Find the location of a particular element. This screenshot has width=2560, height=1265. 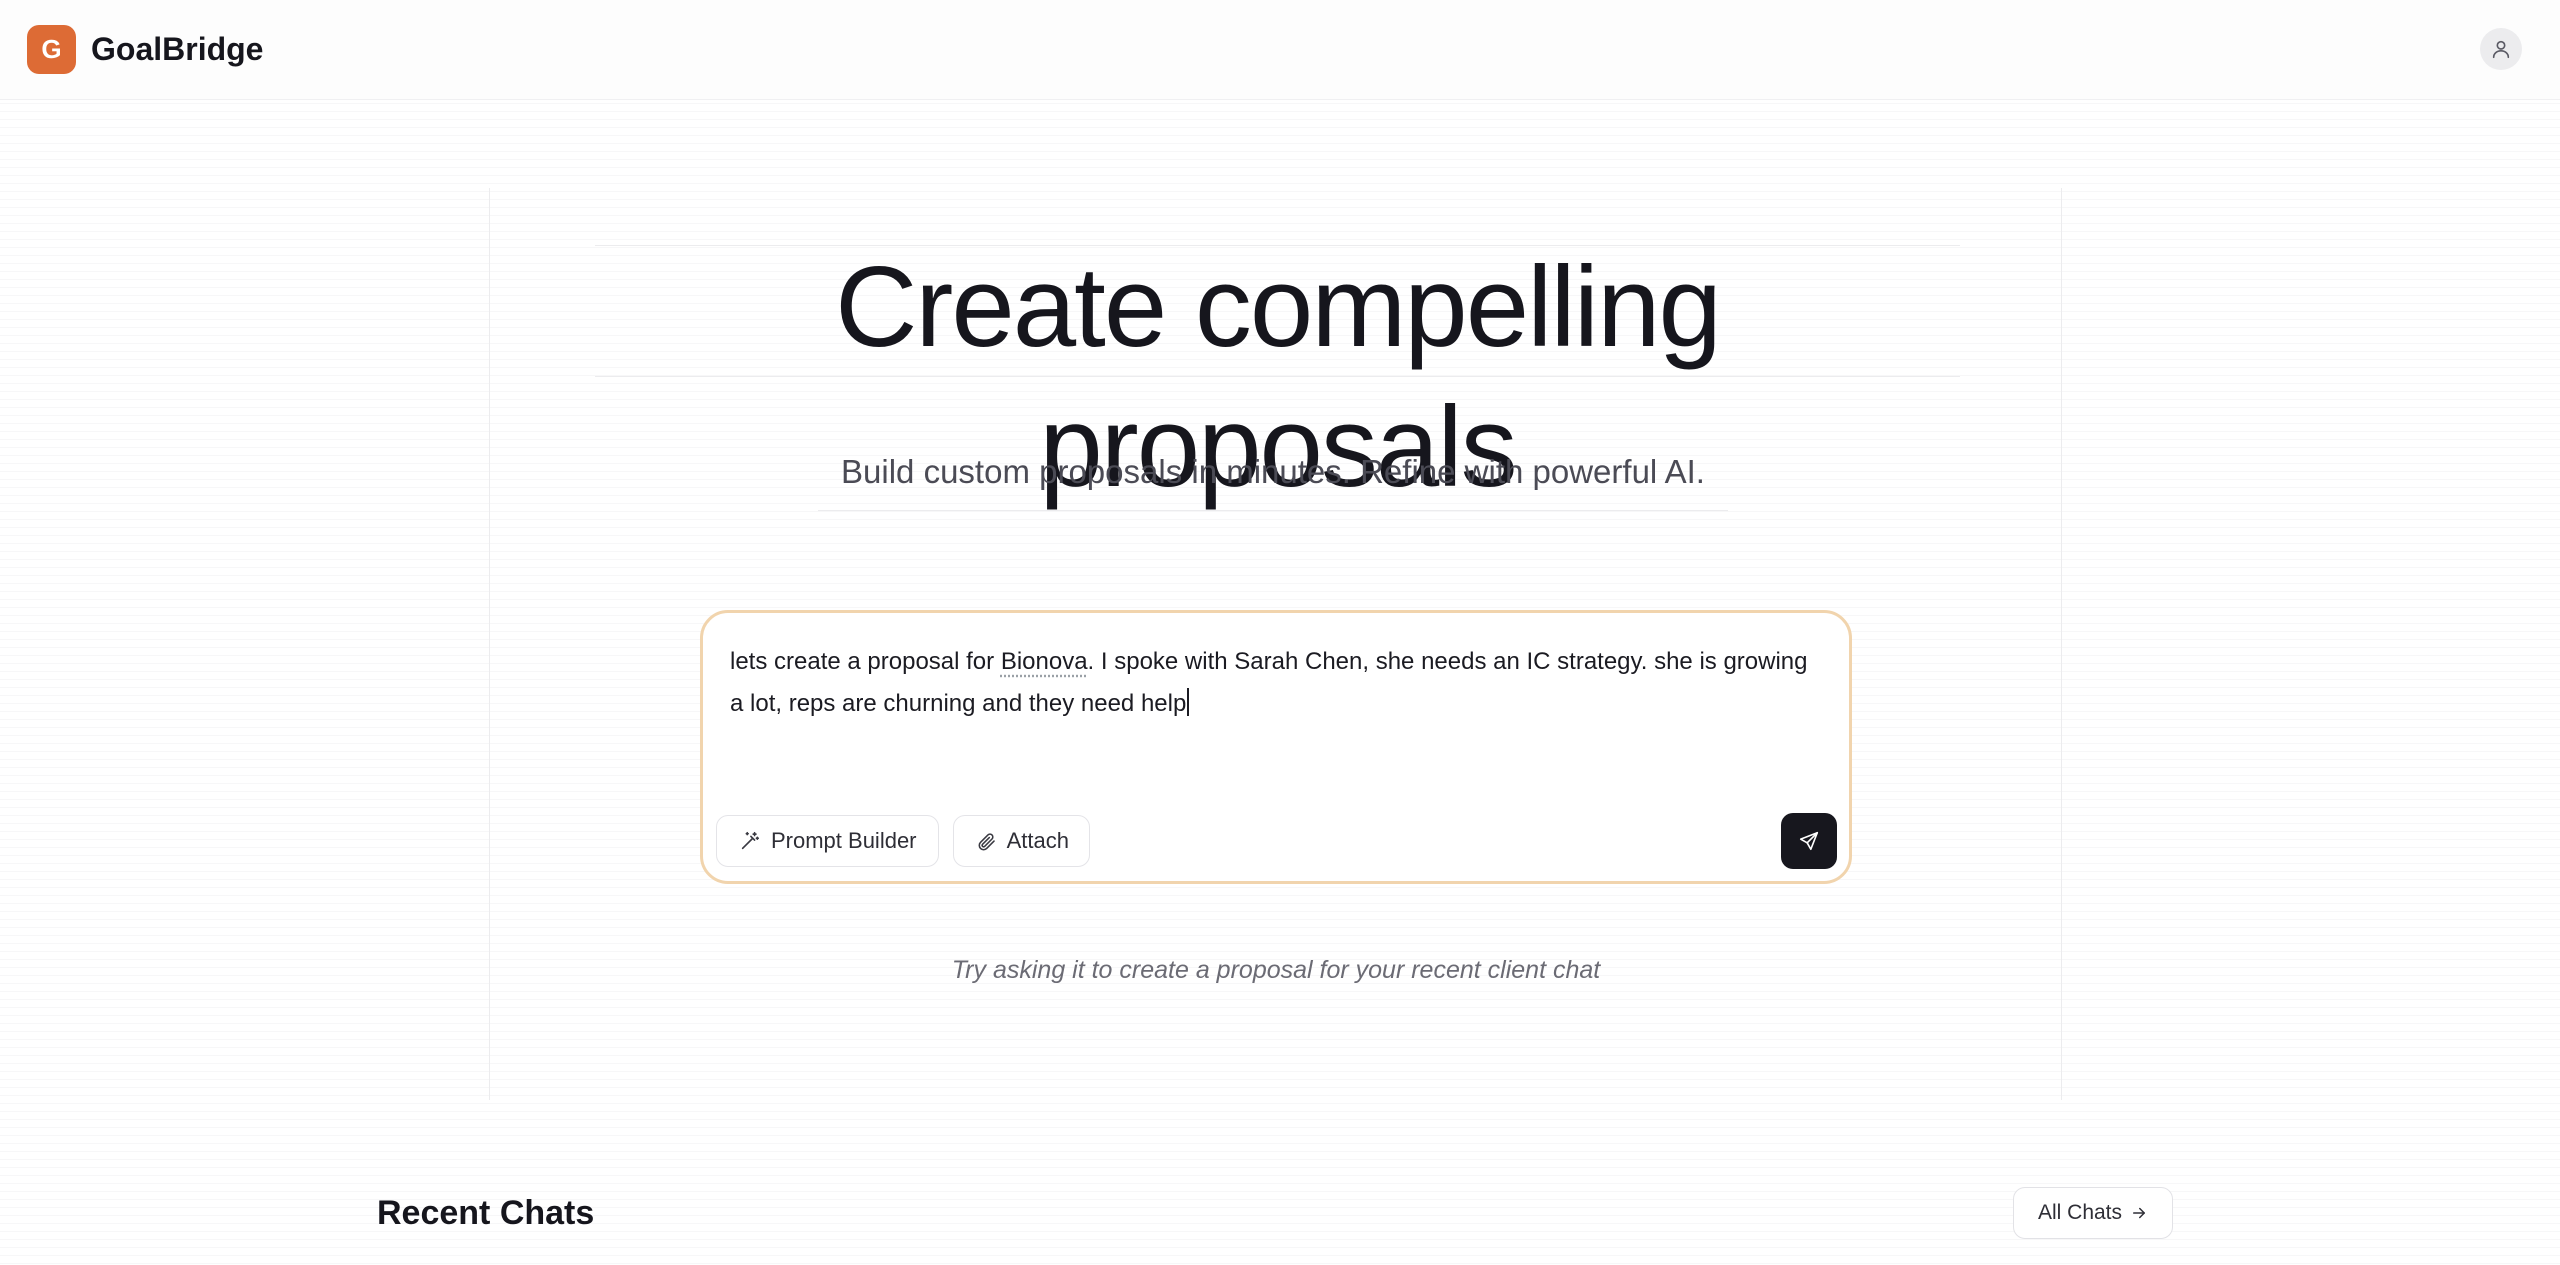

attach-label: Attach is located at coordinates (1037, 840).